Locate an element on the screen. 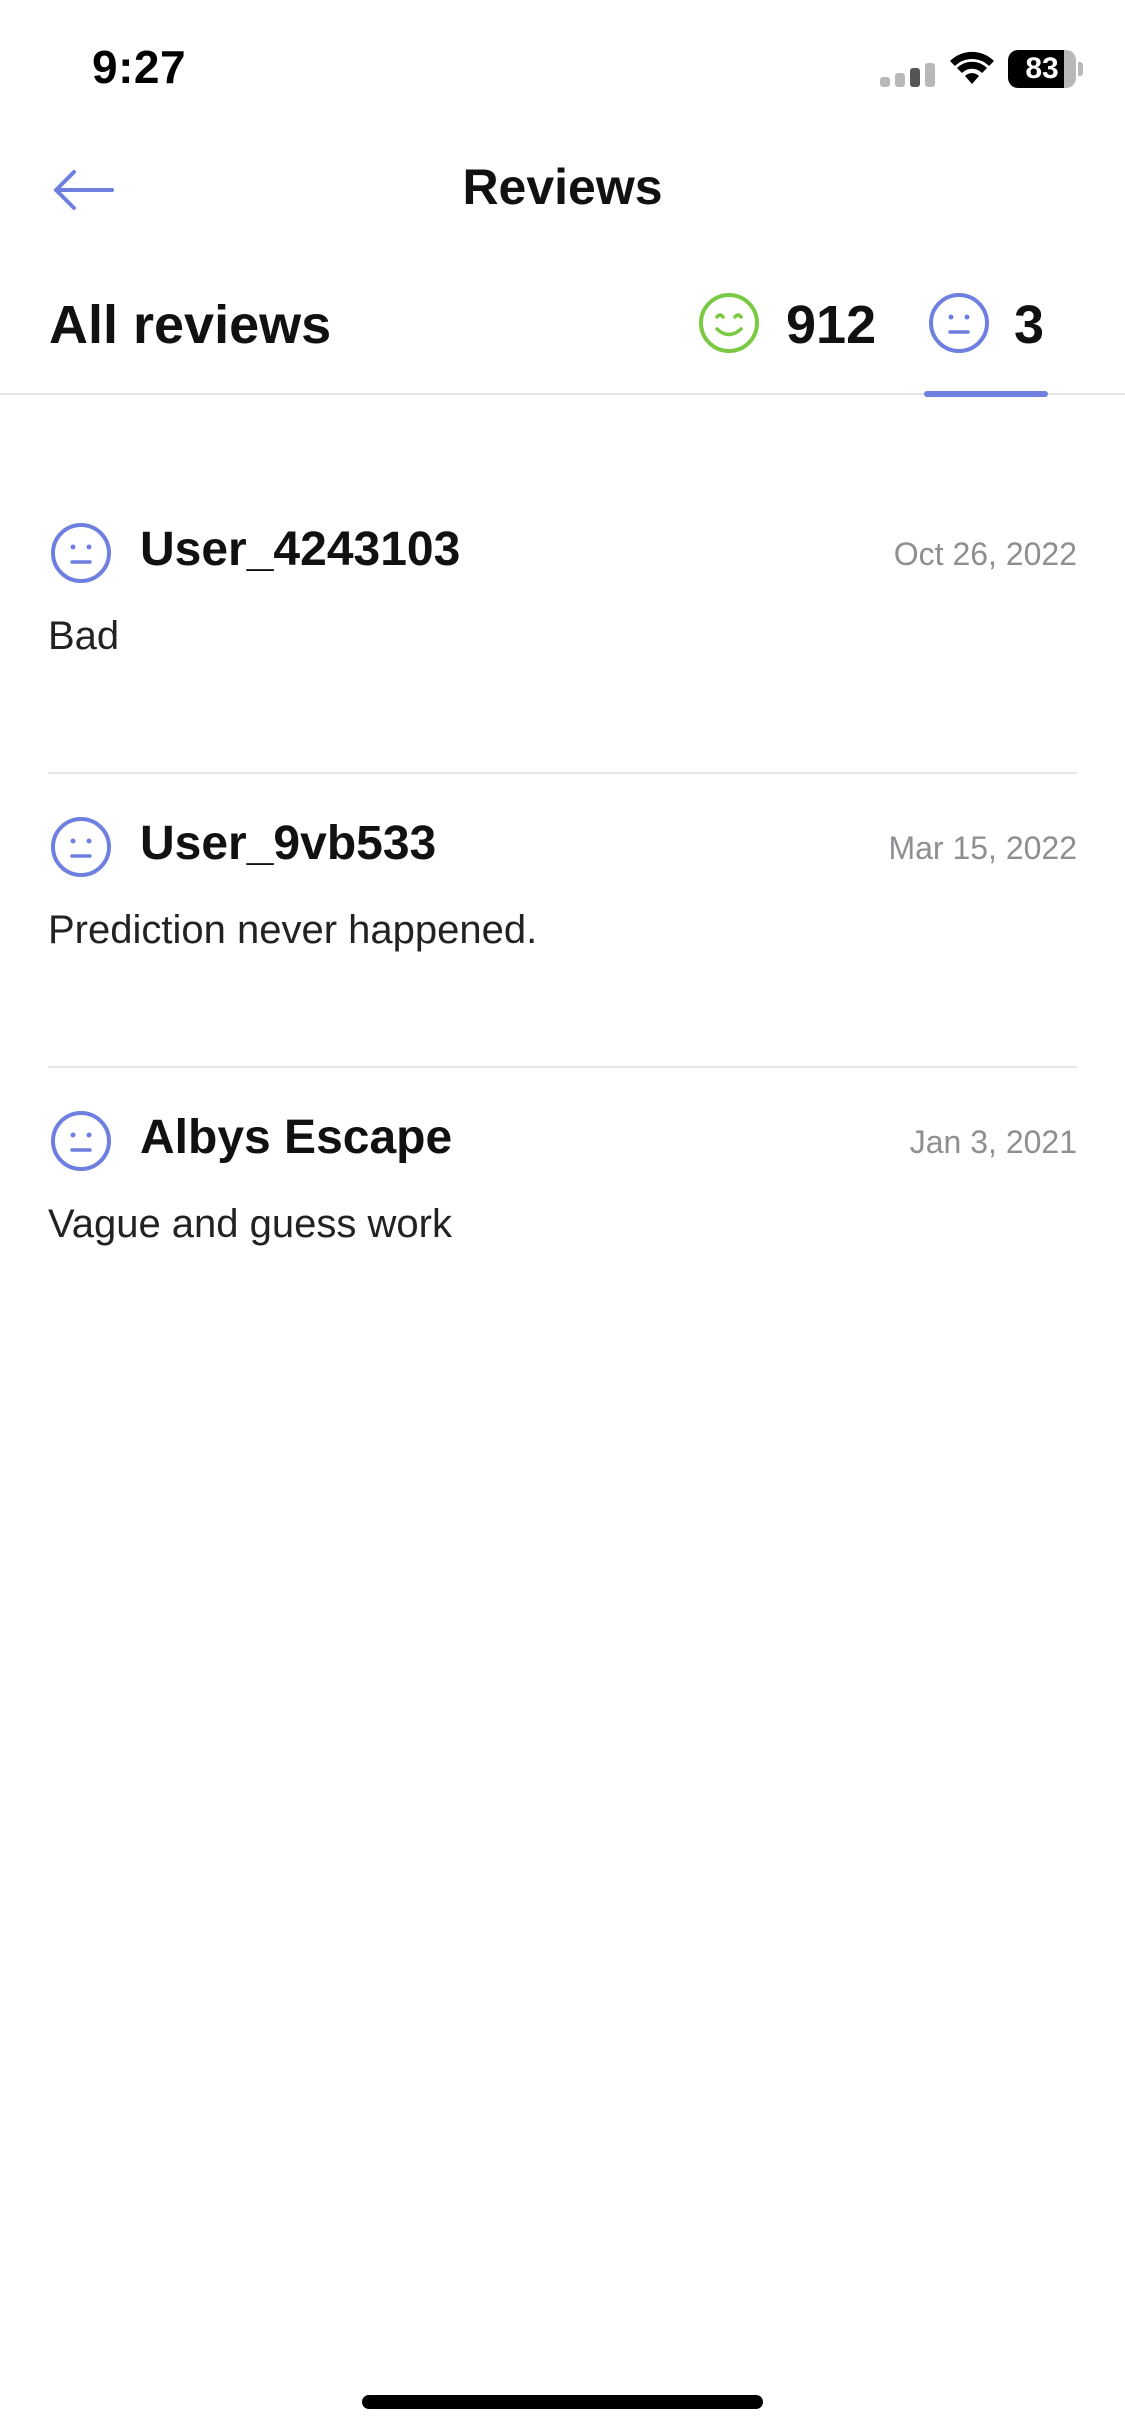  navigation-bar: Reviews is located at coordinates (562, 190).